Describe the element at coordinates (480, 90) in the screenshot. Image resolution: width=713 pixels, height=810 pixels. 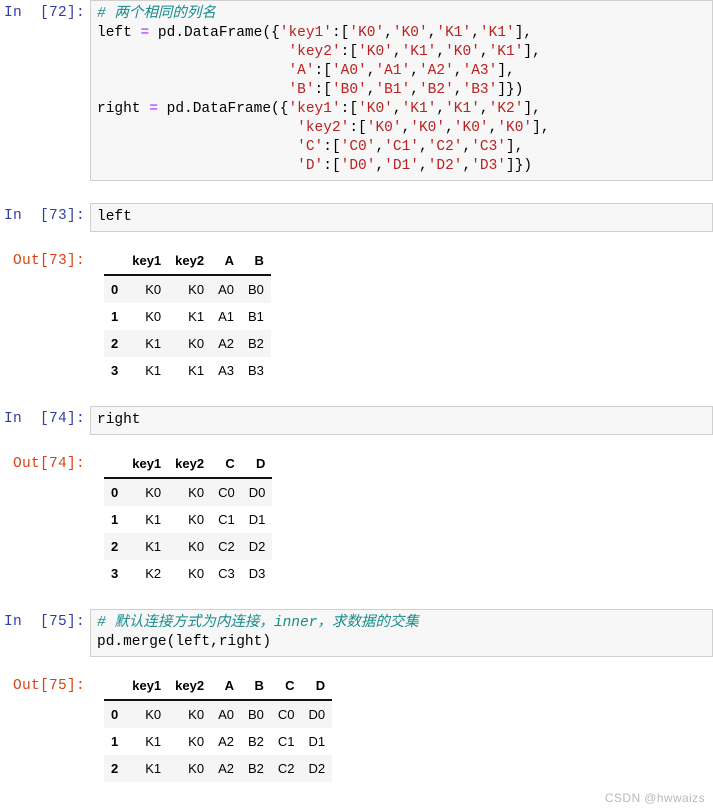
I see `code-token-str: 'B3'` at that location.